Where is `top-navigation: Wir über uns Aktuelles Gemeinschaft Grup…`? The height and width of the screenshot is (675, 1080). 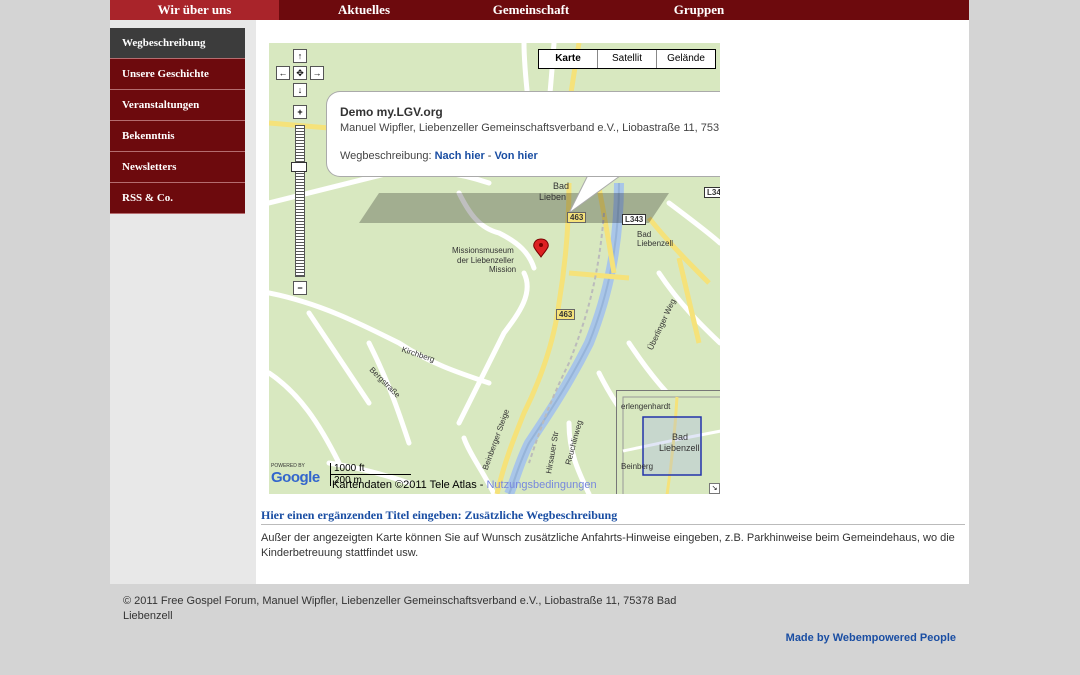
top-navigation: Wir über uns Aktuelles Gemeinschaft Grup… is located at coordinates (539, 10).